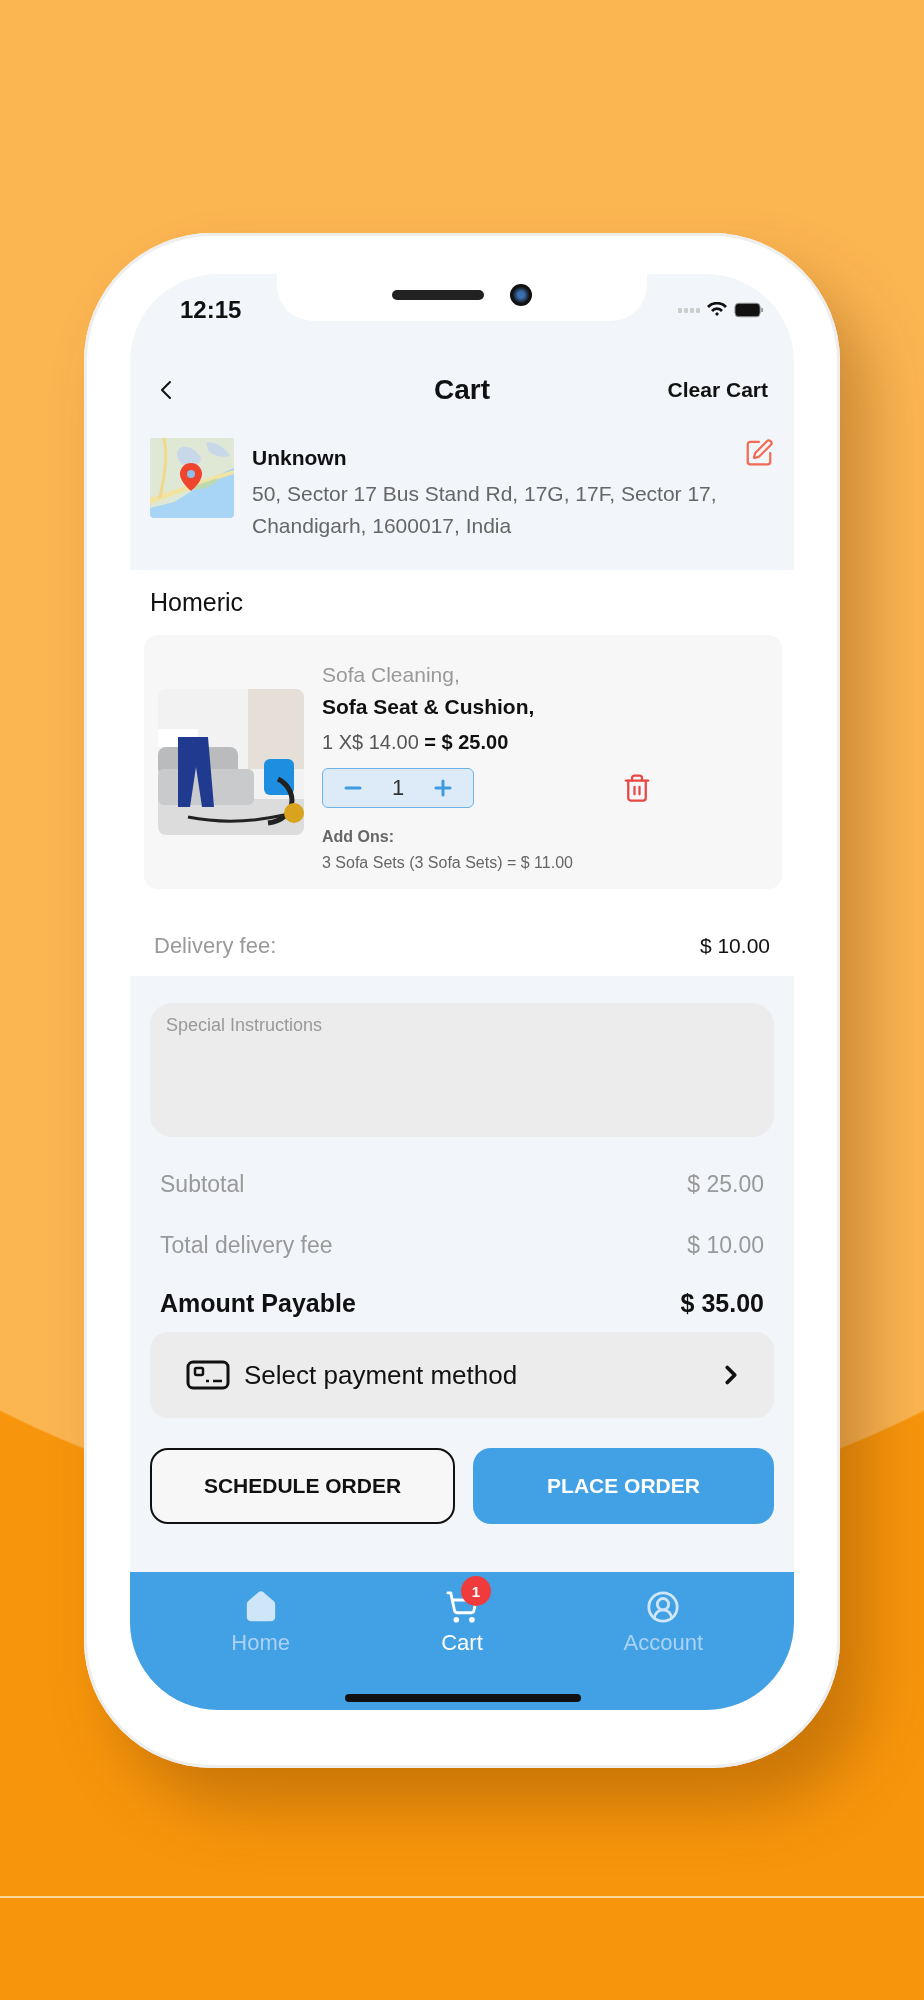 The width and height of the screenshot is (924, 2000). I want to click on payment-method-button: Select payment method, so click(462, 1375).